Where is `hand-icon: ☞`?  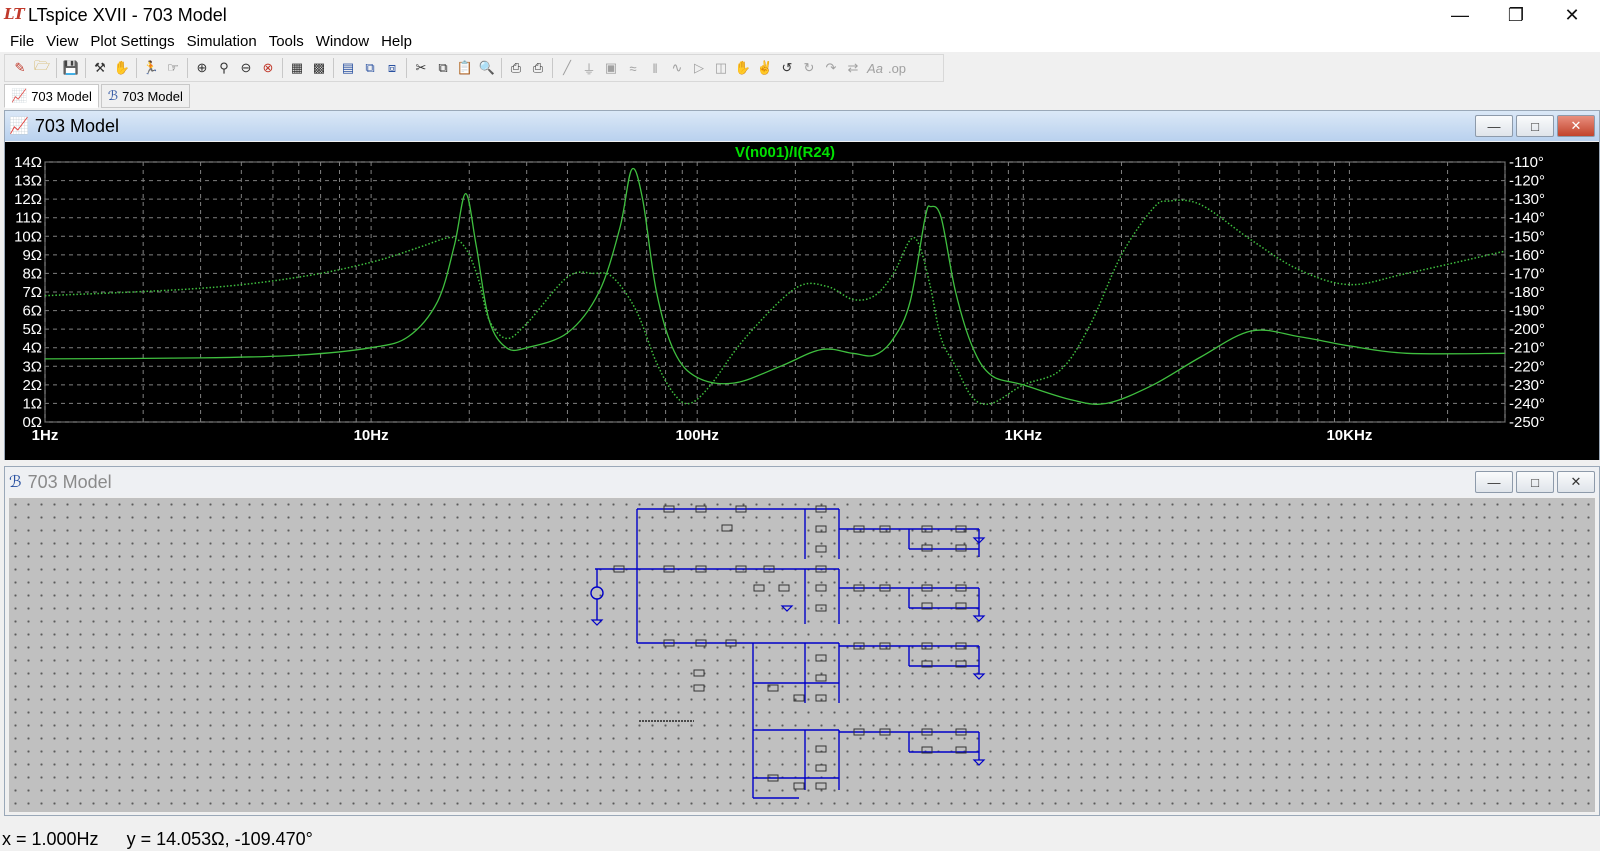 hand-icon: ☞ is located at coordinates (173, 68).